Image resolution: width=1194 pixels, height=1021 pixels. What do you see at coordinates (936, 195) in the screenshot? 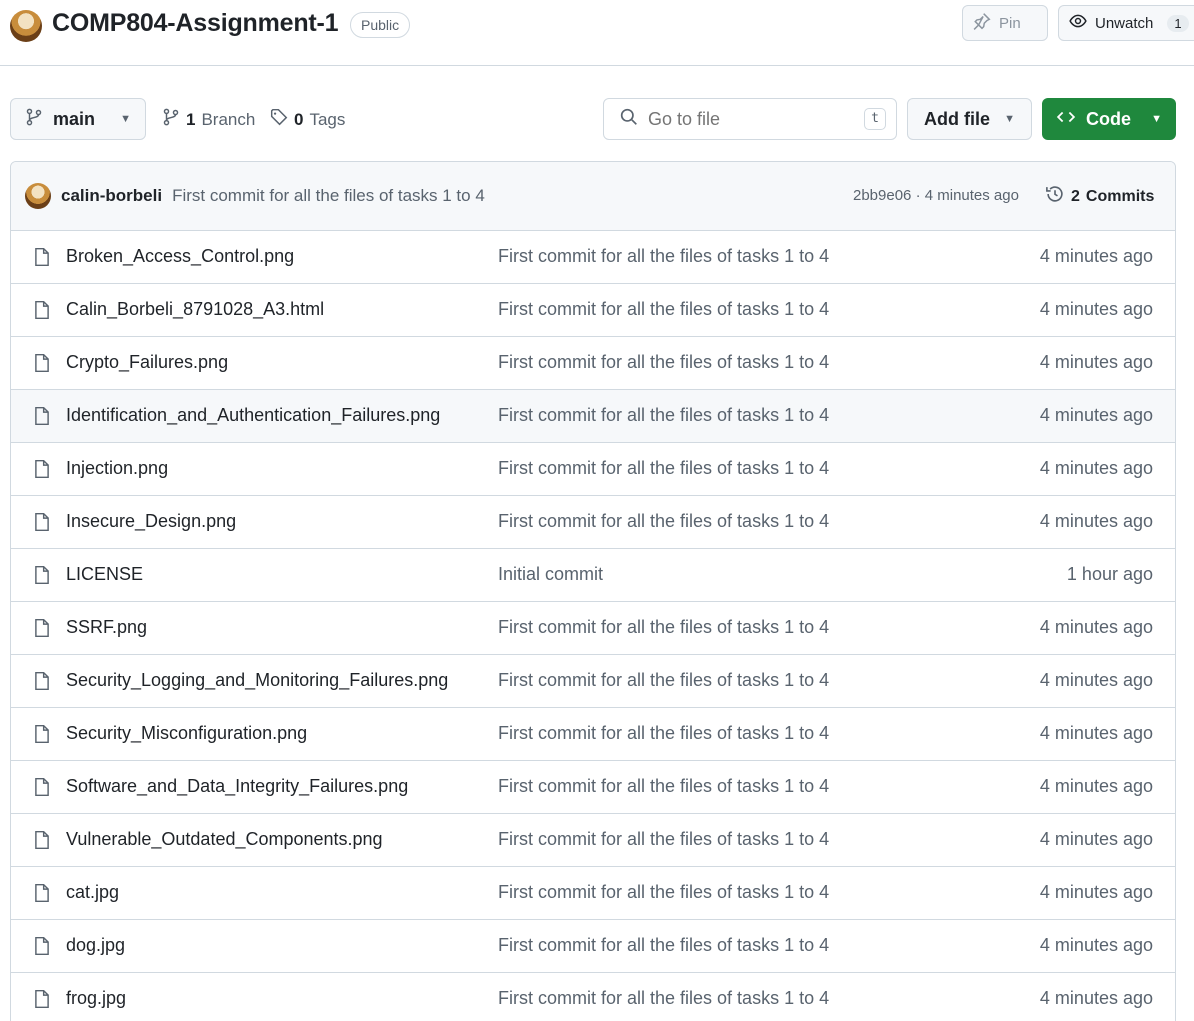
I see `commit-hash-time: 2bb9e06 · 4 minutes ago` at bounding box center [936, 195].